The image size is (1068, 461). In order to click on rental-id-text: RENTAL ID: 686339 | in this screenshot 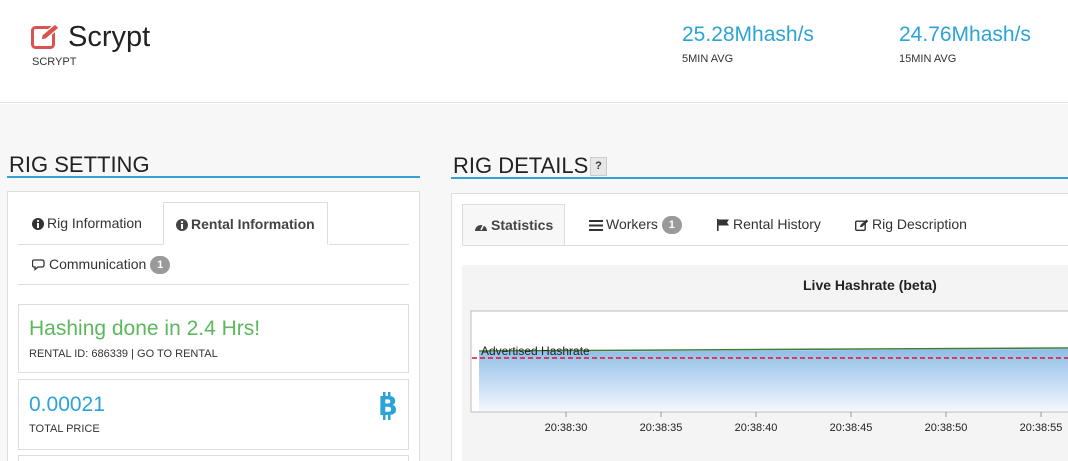, I will do `click(83, 354)`.